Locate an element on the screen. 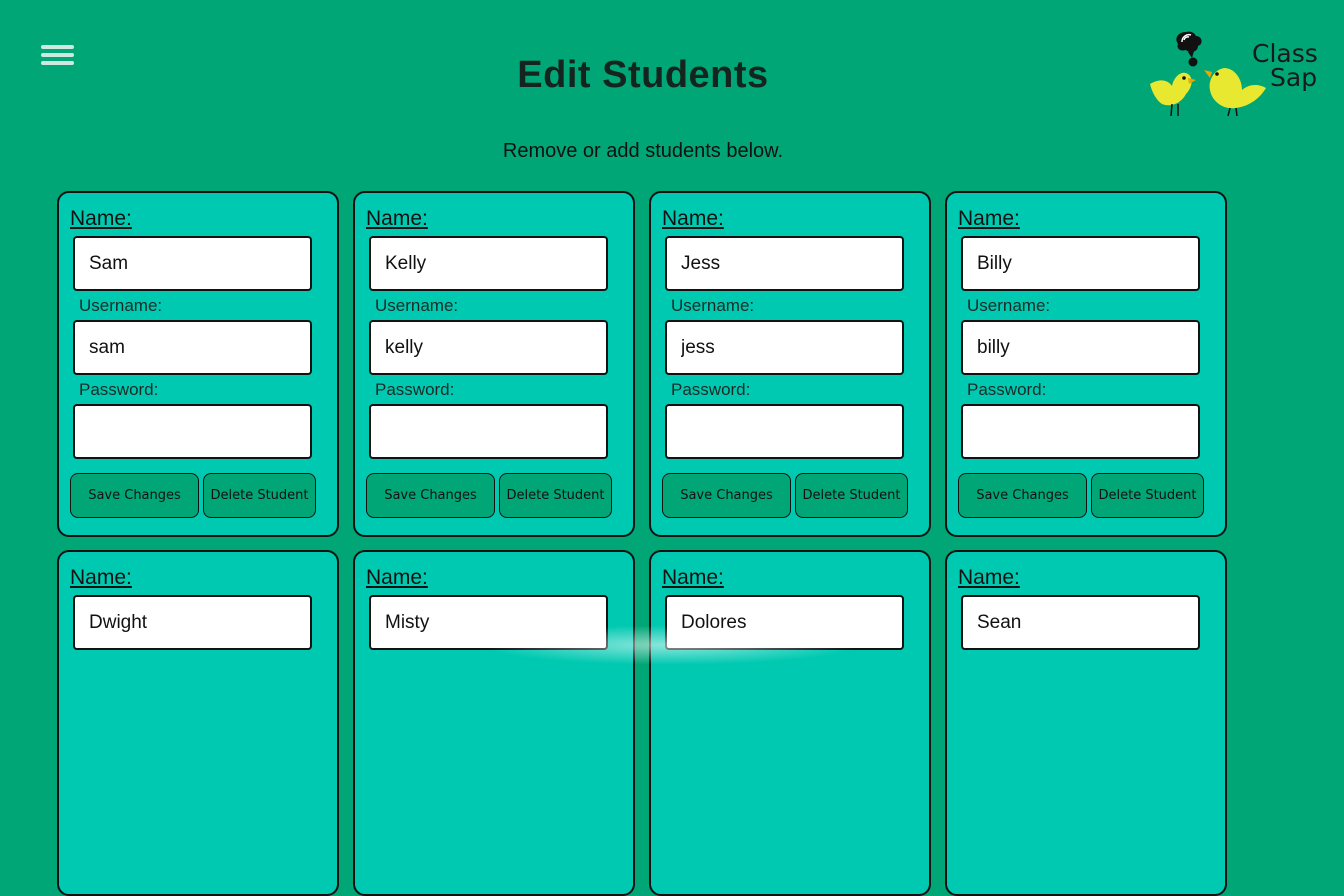  page-subtitle: Remove or add students below. is located at coordinates (643, 151).